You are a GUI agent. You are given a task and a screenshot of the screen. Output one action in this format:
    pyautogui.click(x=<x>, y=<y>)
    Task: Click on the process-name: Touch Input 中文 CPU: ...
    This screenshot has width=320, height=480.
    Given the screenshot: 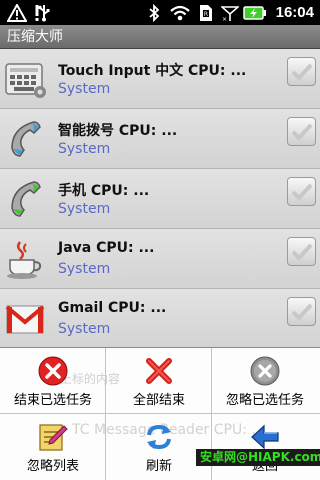 What is the action you would take?
    pyautogui.click(x=152, y=71)
    